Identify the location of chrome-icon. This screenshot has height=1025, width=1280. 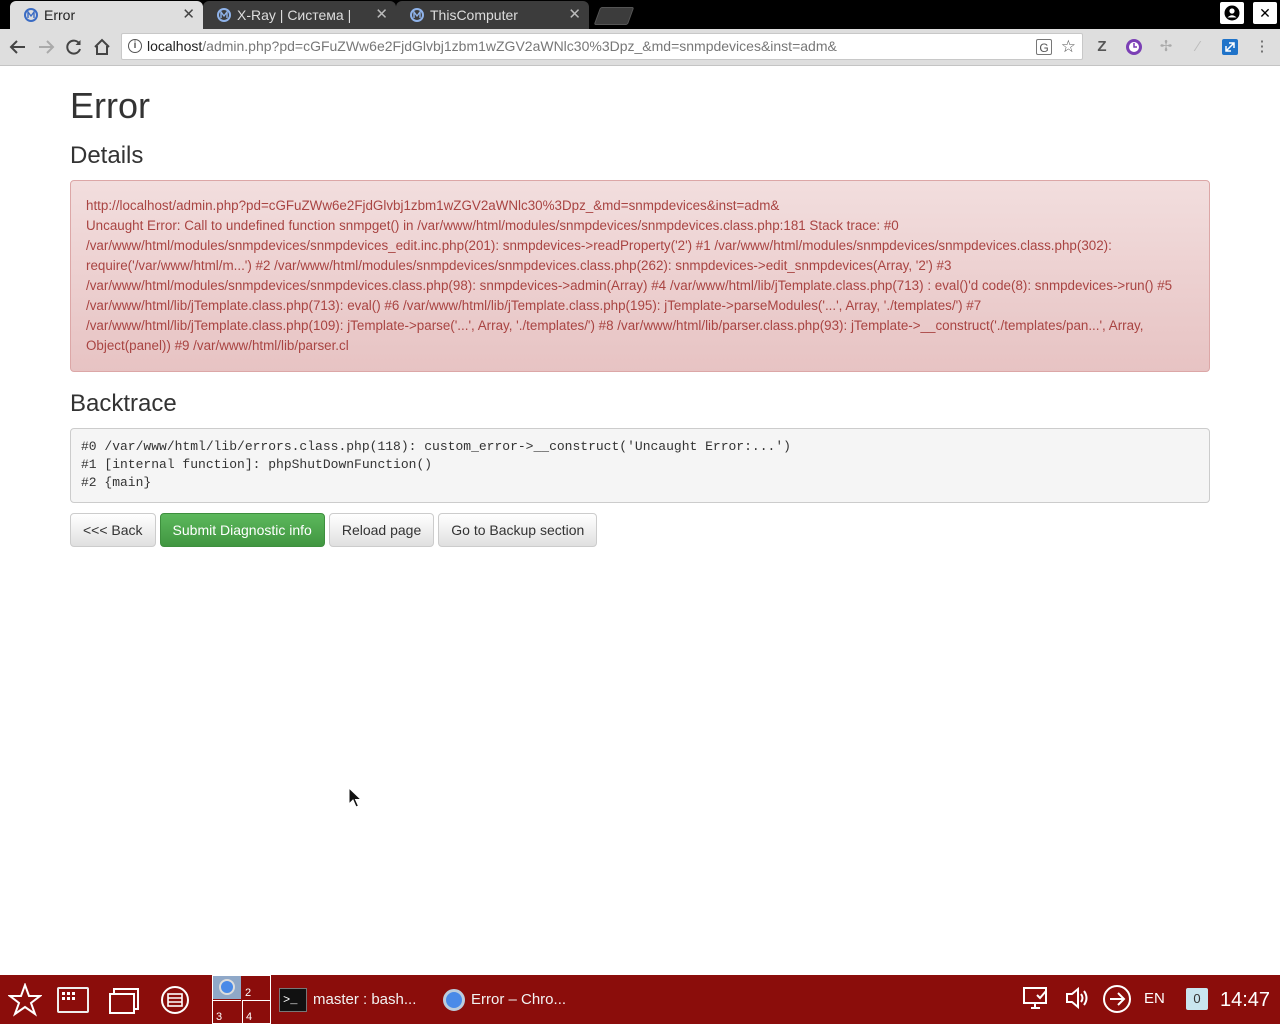
(454, 1000).